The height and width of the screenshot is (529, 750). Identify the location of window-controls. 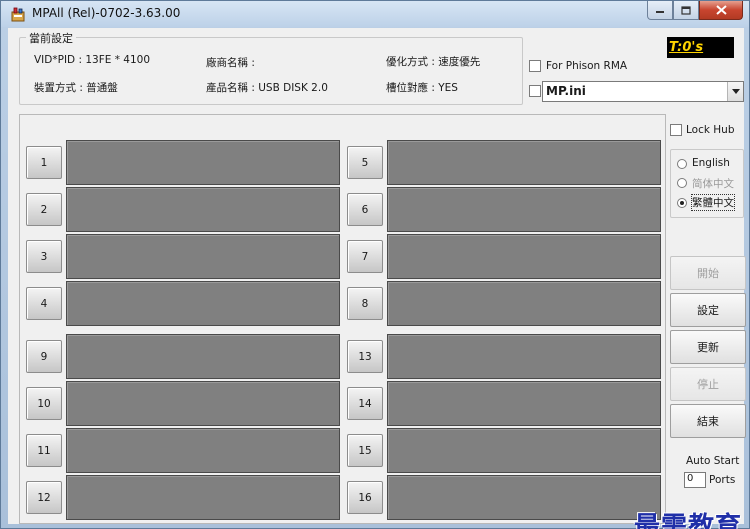
(695, 10).